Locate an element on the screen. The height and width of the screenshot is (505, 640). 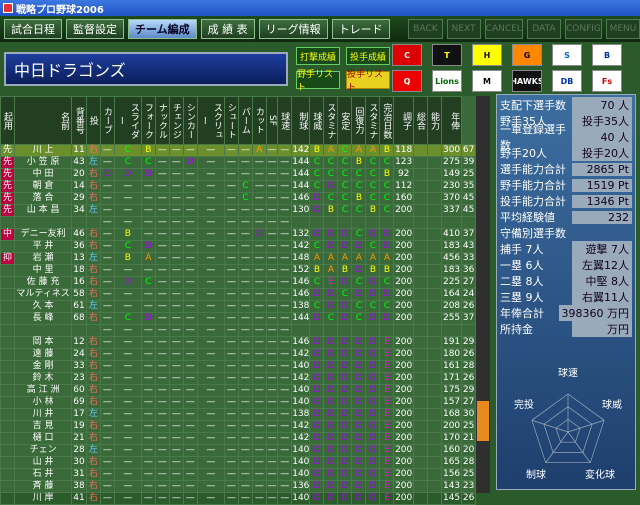
table-row: 長 峰 68 右 — C D — — — — — — — — —144 D C D C D D 200 255 37 is located at coordinates (238, 318).